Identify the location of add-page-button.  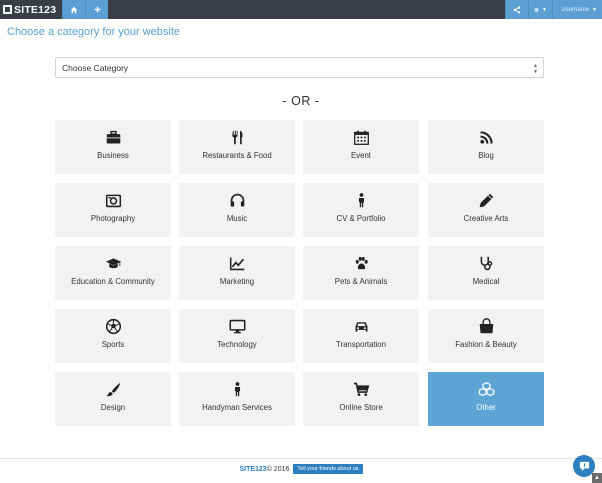
(96, 9).